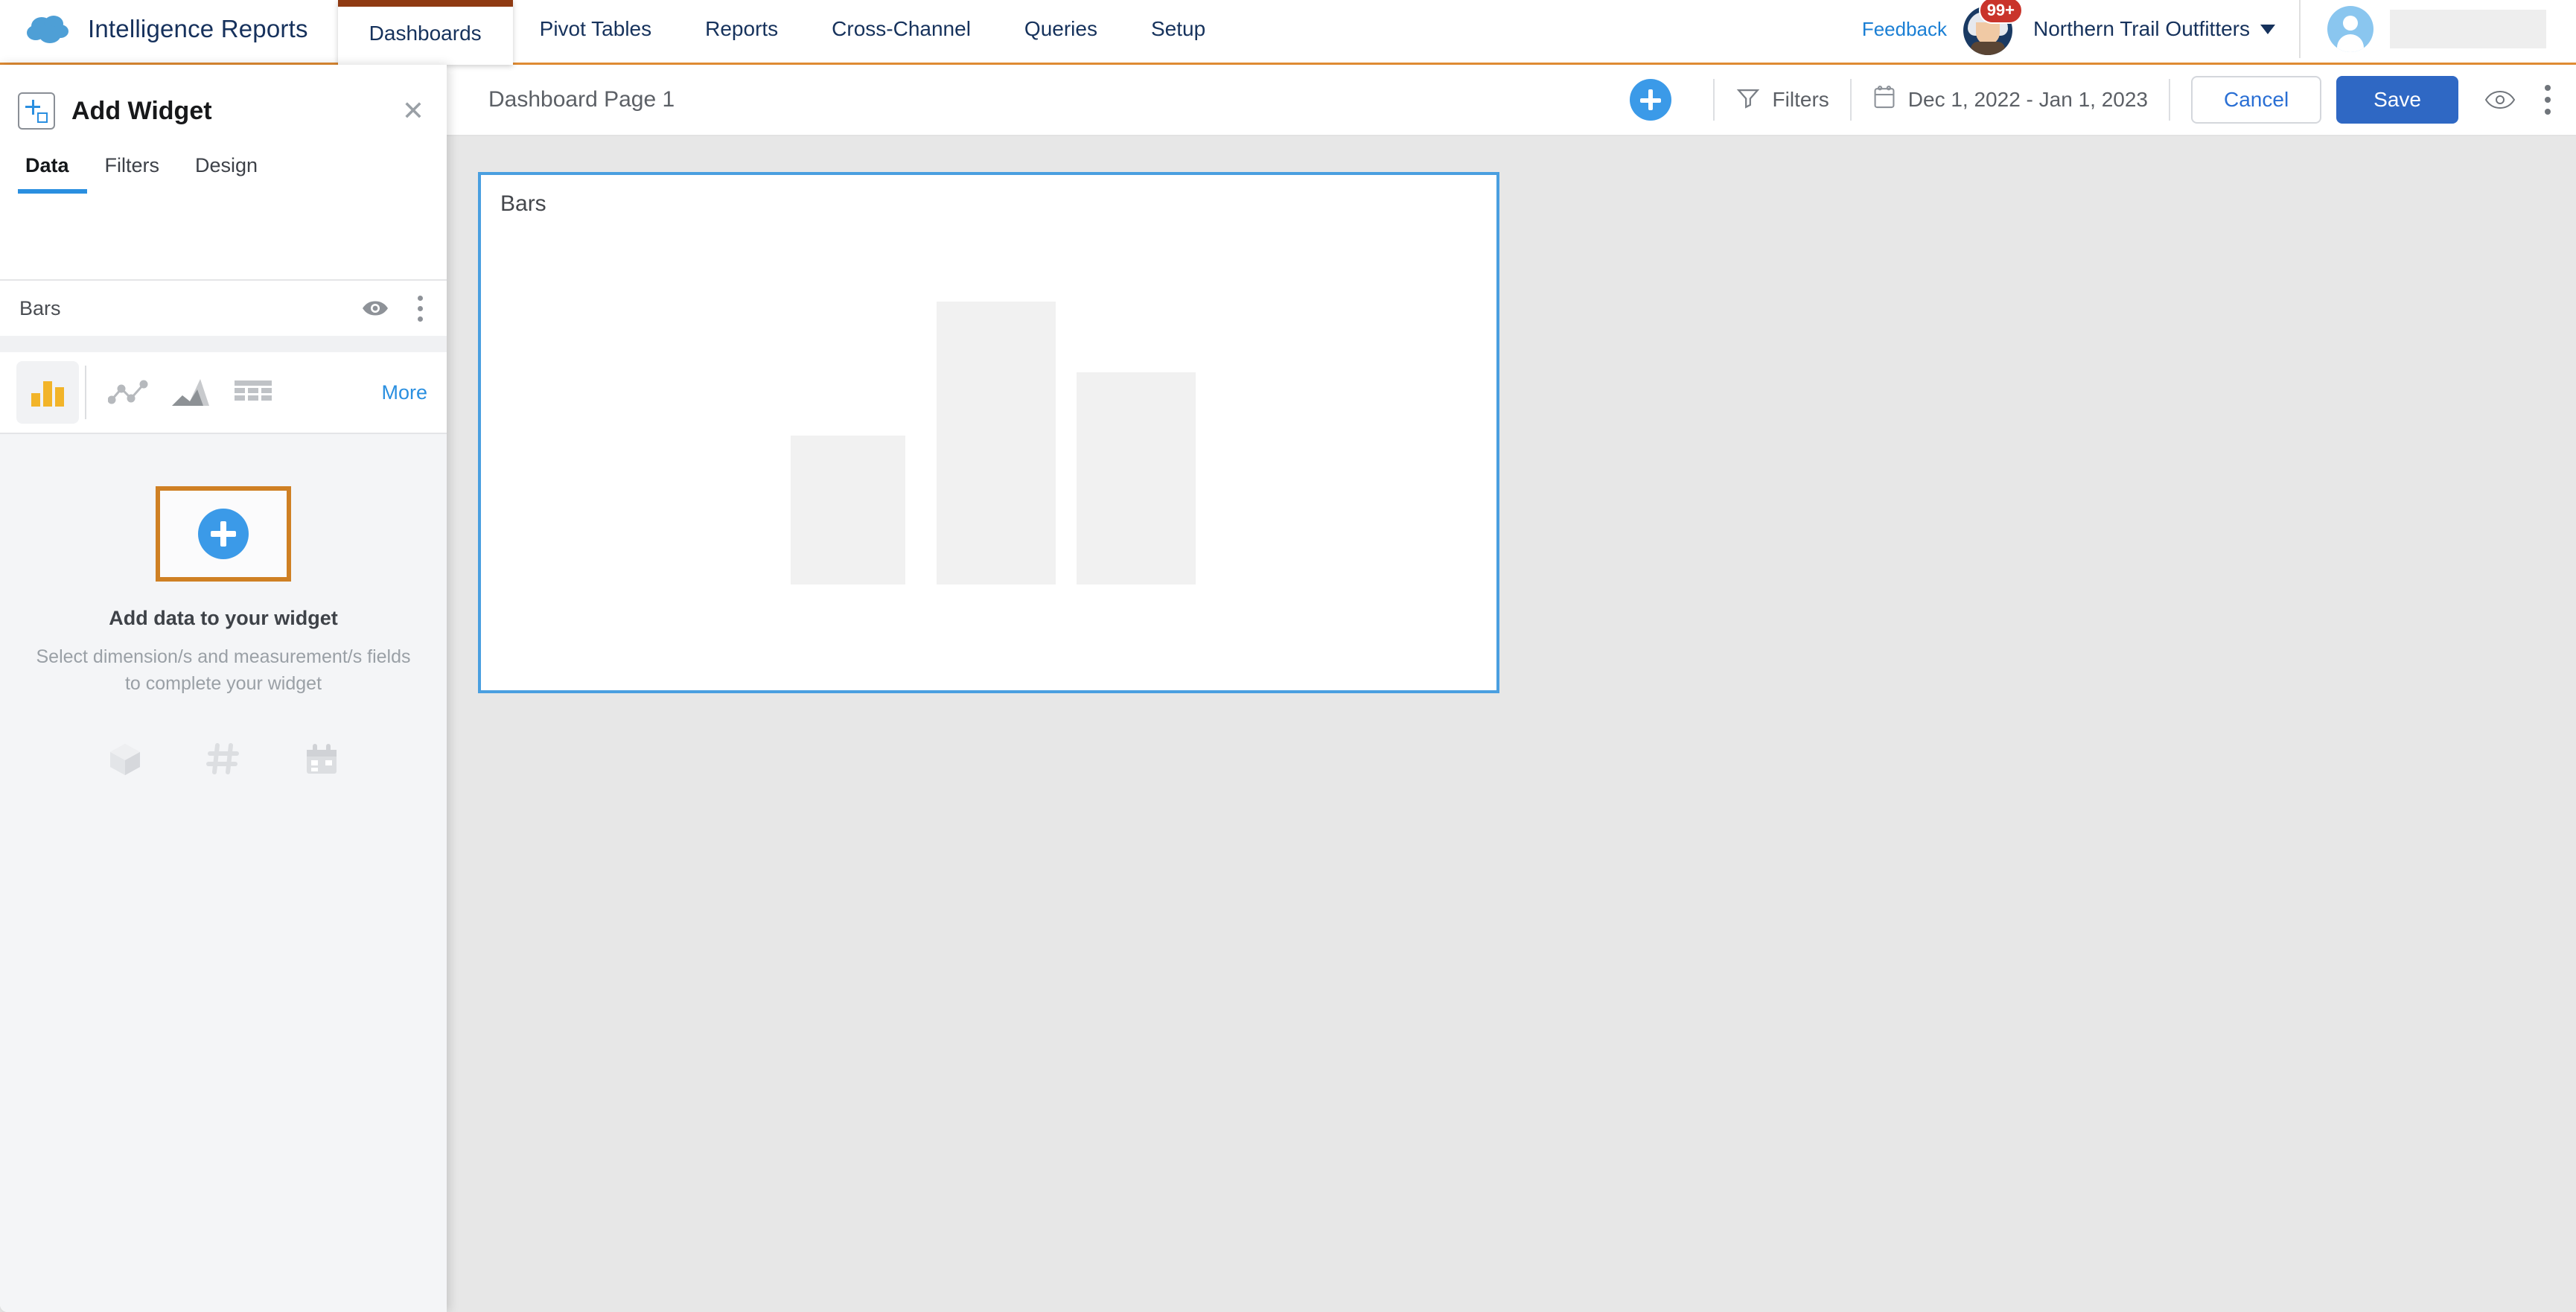 The image size is (2576, 1312). Describe the element at coordinates (2350, 43) in the screenshot. I see `avatar-body` at that location.